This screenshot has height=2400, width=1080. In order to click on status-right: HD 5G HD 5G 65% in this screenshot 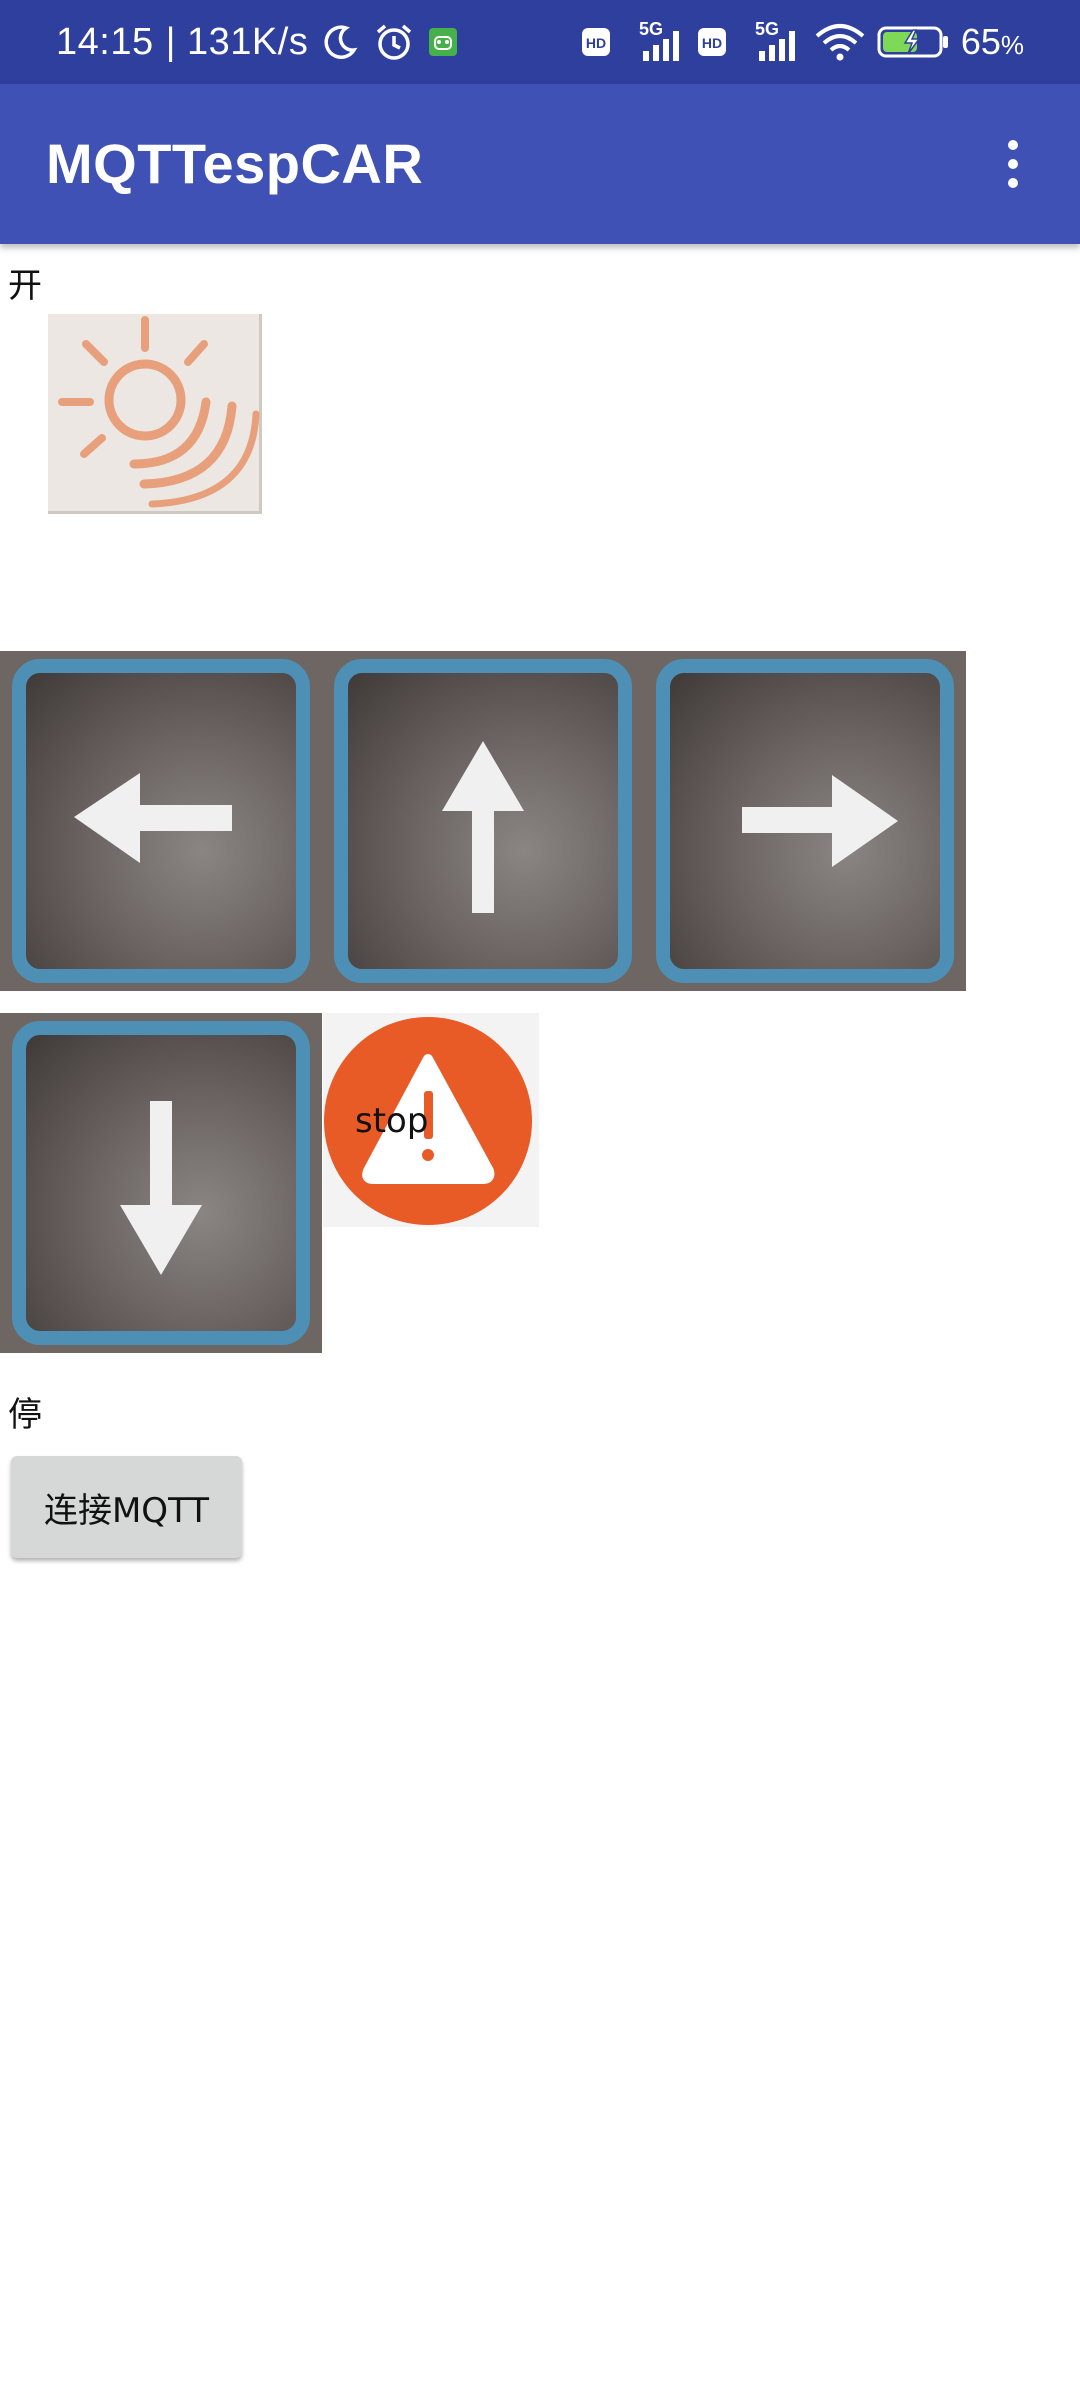, I will do `click(802, 42)`.